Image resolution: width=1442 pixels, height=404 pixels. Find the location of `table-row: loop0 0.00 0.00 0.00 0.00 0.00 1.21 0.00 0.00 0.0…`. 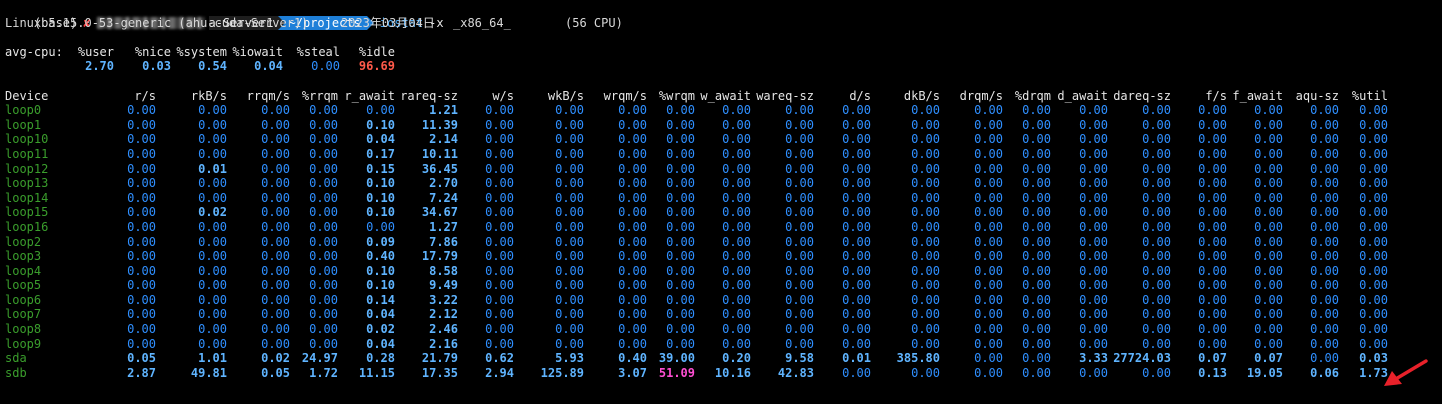

table-row: loop0 0.00 0.00 0.00 0.00 0.00 1.21 0.00 0.00 0.0… is located at coordinates (723, 110).